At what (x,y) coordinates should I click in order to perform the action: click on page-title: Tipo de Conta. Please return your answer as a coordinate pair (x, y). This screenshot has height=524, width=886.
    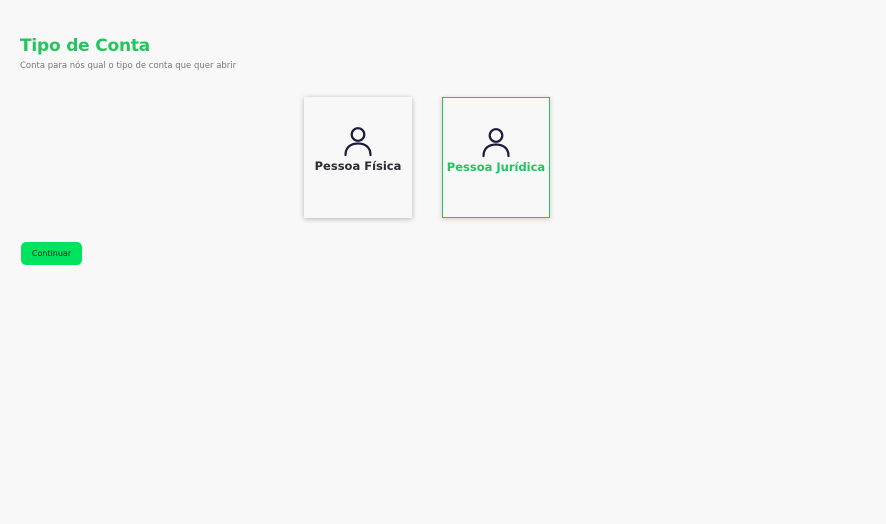
    Looking at the image, I should click on (85, 46).